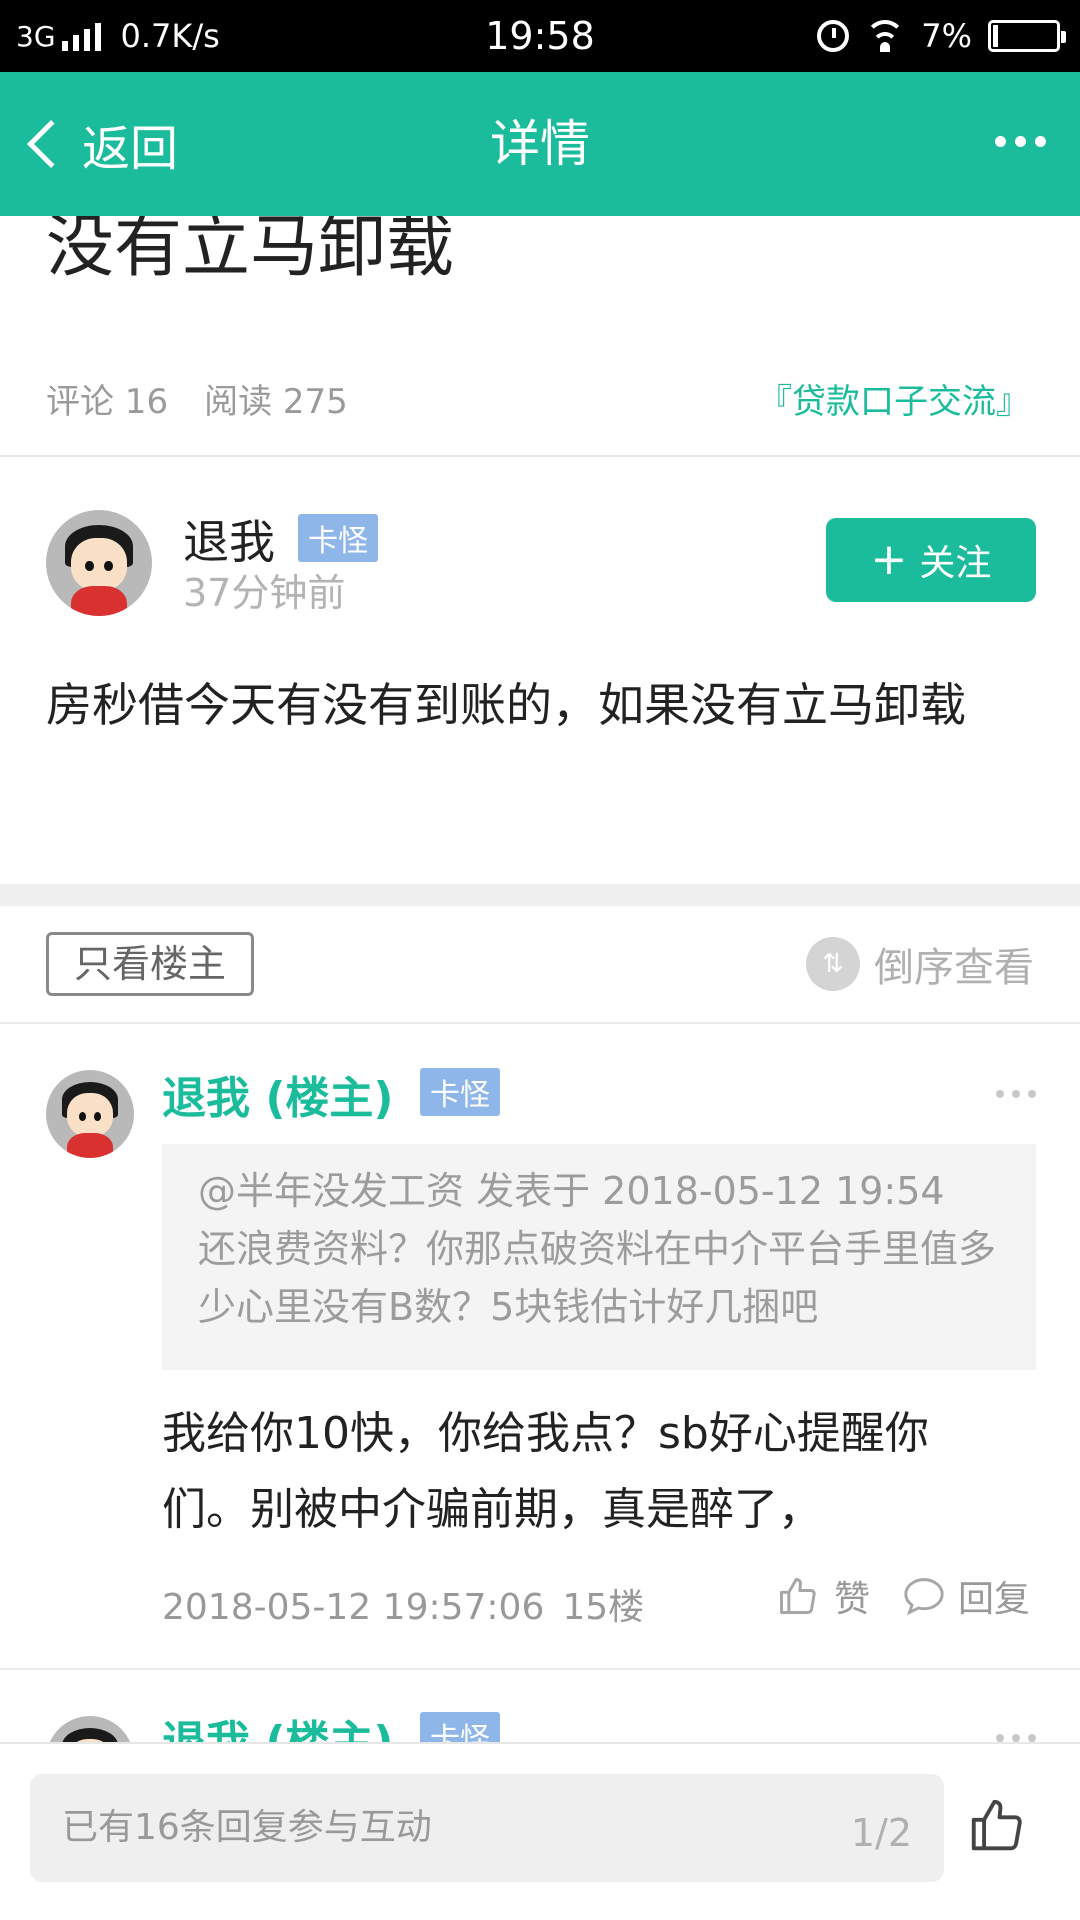 Image resolution: width=1080 pixels, height=1920 pixels. Describe the element at coordinates (889, 559) in the screenshot. I see `plus-icon: +` at that location.